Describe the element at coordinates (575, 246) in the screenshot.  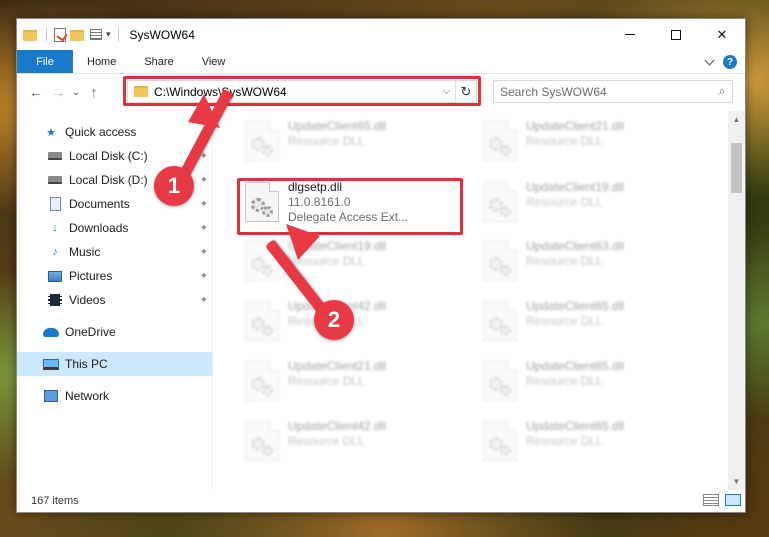
I see `file-name: UpdateClient63.dll` at that location.